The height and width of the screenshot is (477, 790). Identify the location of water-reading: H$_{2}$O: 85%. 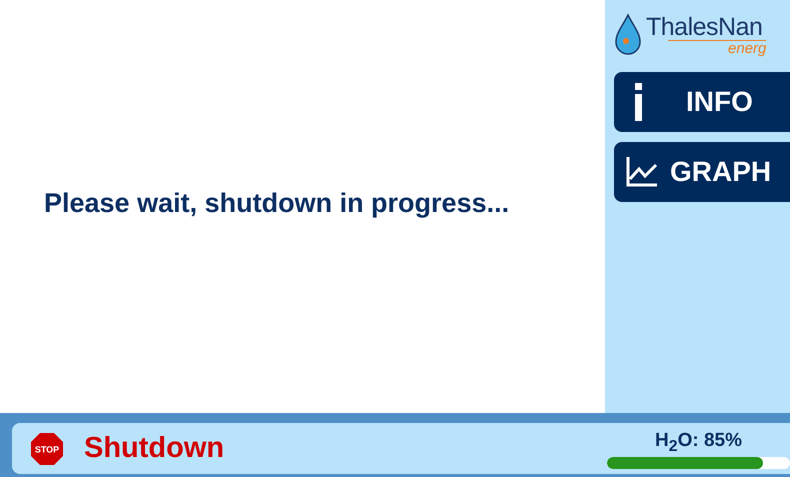
(698, 443).